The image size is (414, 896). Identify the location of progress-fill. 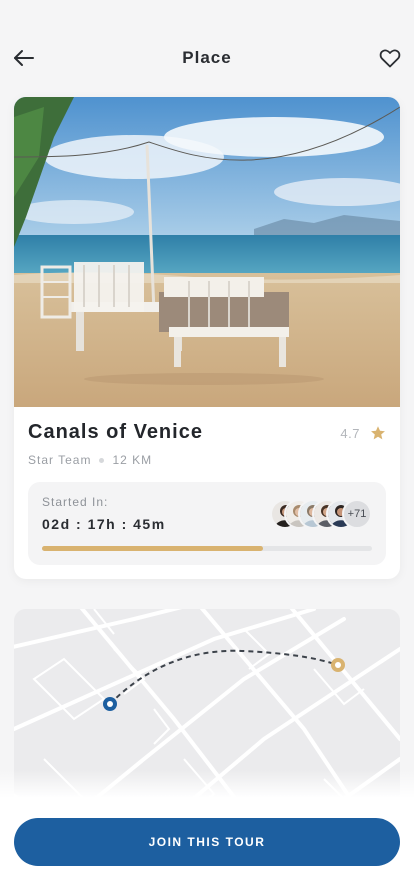
(153, 548).